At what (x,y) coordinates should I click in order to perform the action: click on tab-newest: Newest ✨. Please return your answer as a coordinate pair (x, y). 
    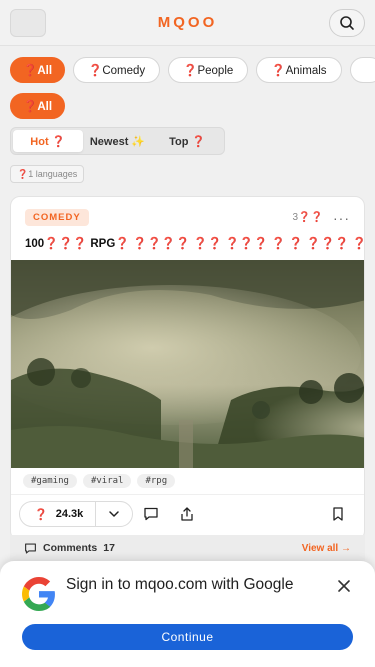
    Looking at the image, I should click on (118, 141).